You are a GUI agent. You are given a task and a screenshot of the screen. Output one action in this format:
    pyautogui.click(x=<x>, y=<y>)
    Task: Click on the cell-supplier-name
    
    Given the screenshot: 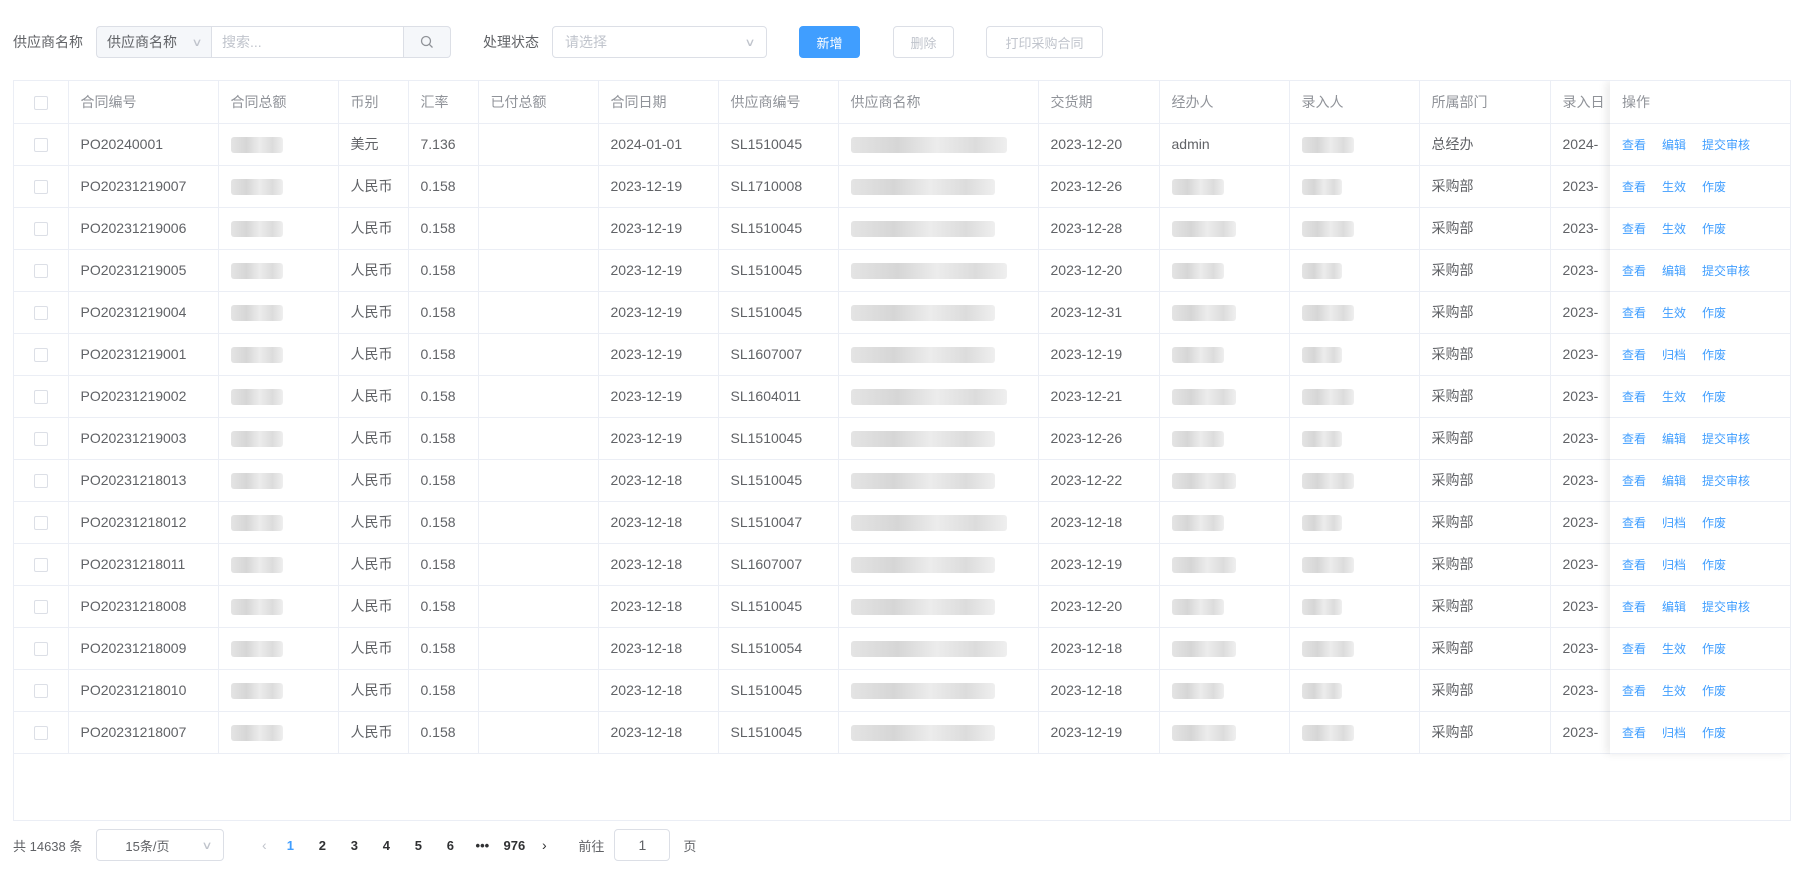 What is the action you would take?
    pyautogui.click(x=938, y=648)
    